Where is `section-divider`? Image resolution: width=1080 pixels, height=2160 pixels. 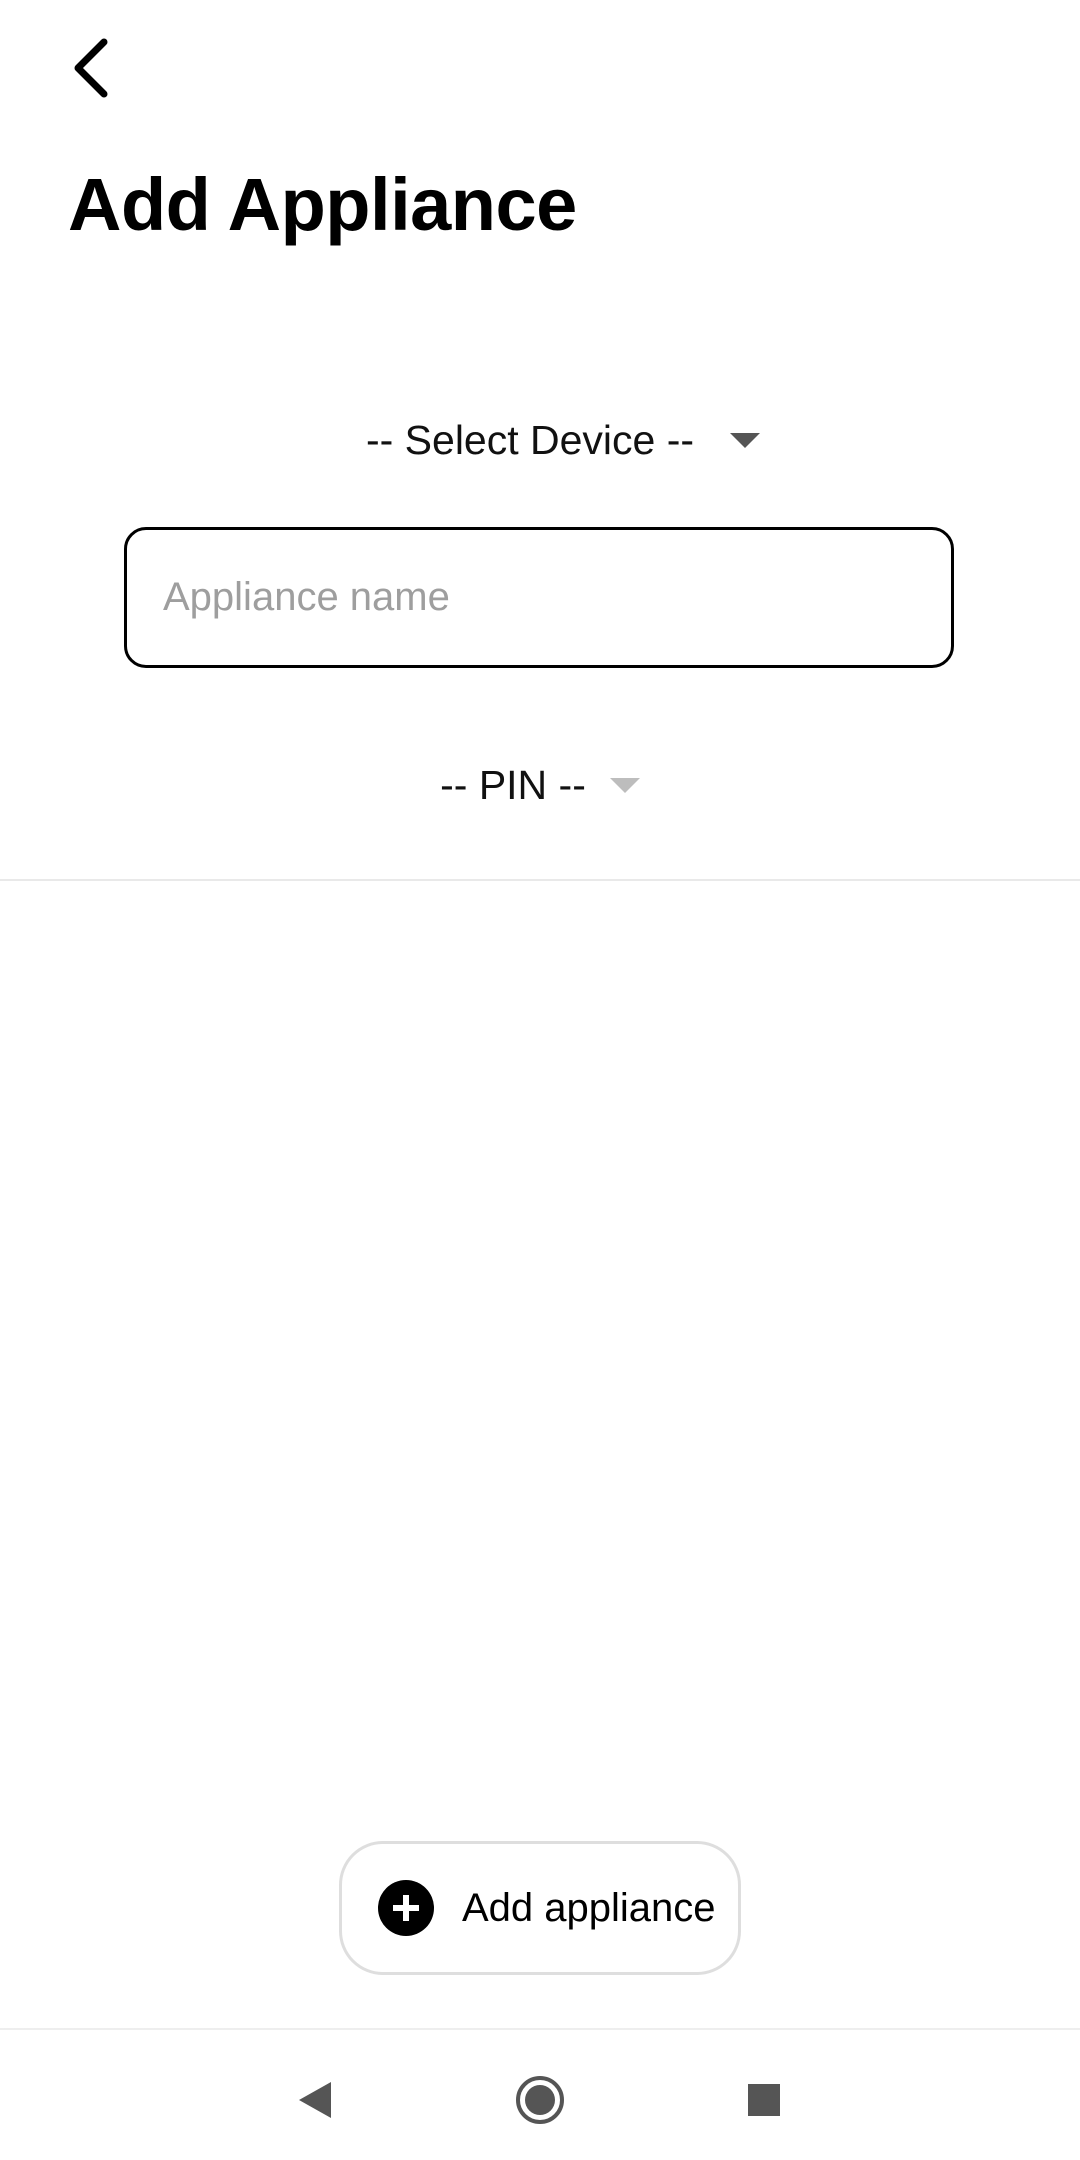 section-divider is located at coordinates (540, 880).